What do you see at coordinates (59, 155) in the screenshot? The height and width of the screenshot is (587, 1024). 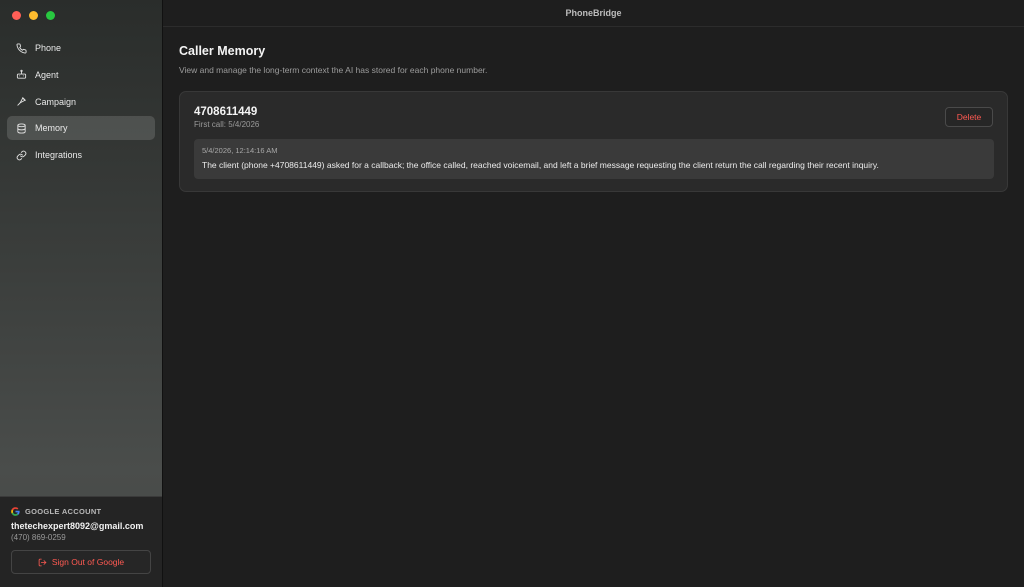 I see `sidebar-item-label: Integrations` at bounding box center [59, 155].